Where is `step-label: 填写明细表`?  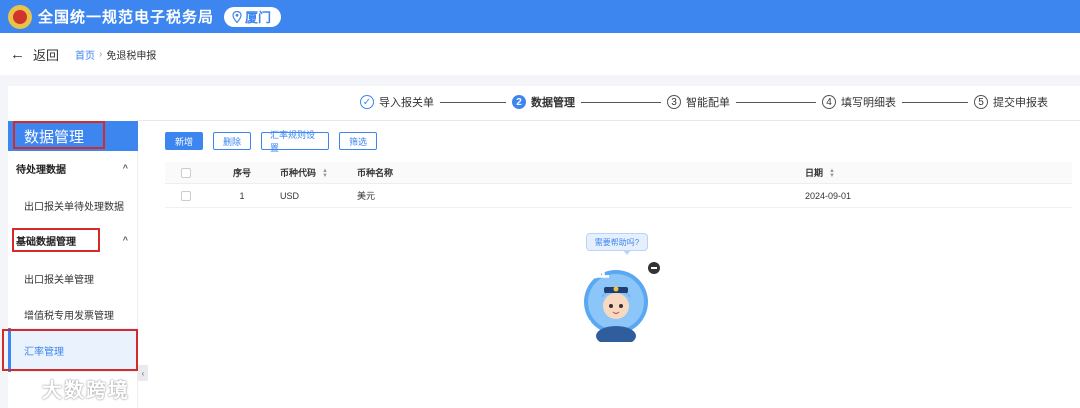 step-label: 填写明细表 is located at coordinates (868, 103).